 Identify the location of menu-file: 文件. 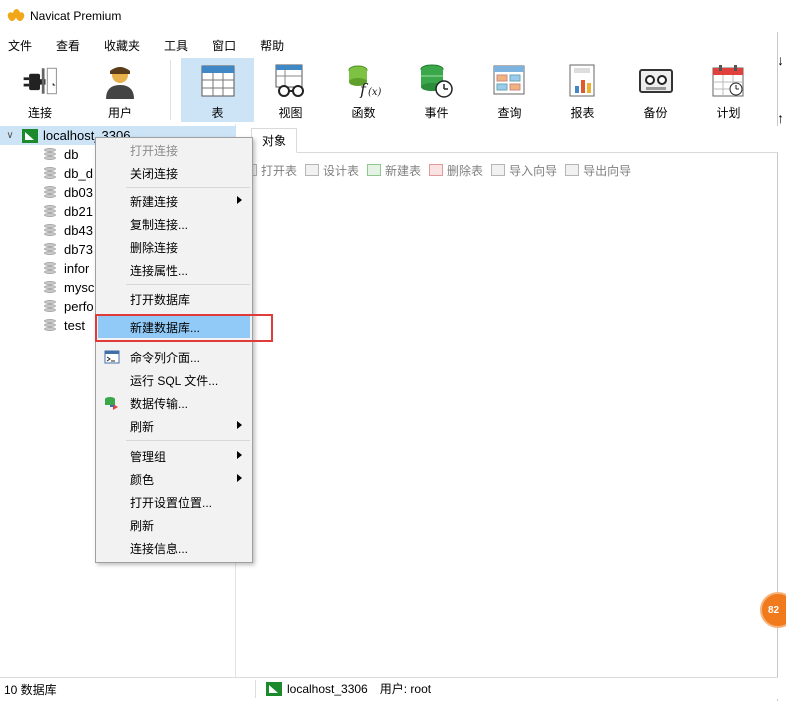
(23, 45).